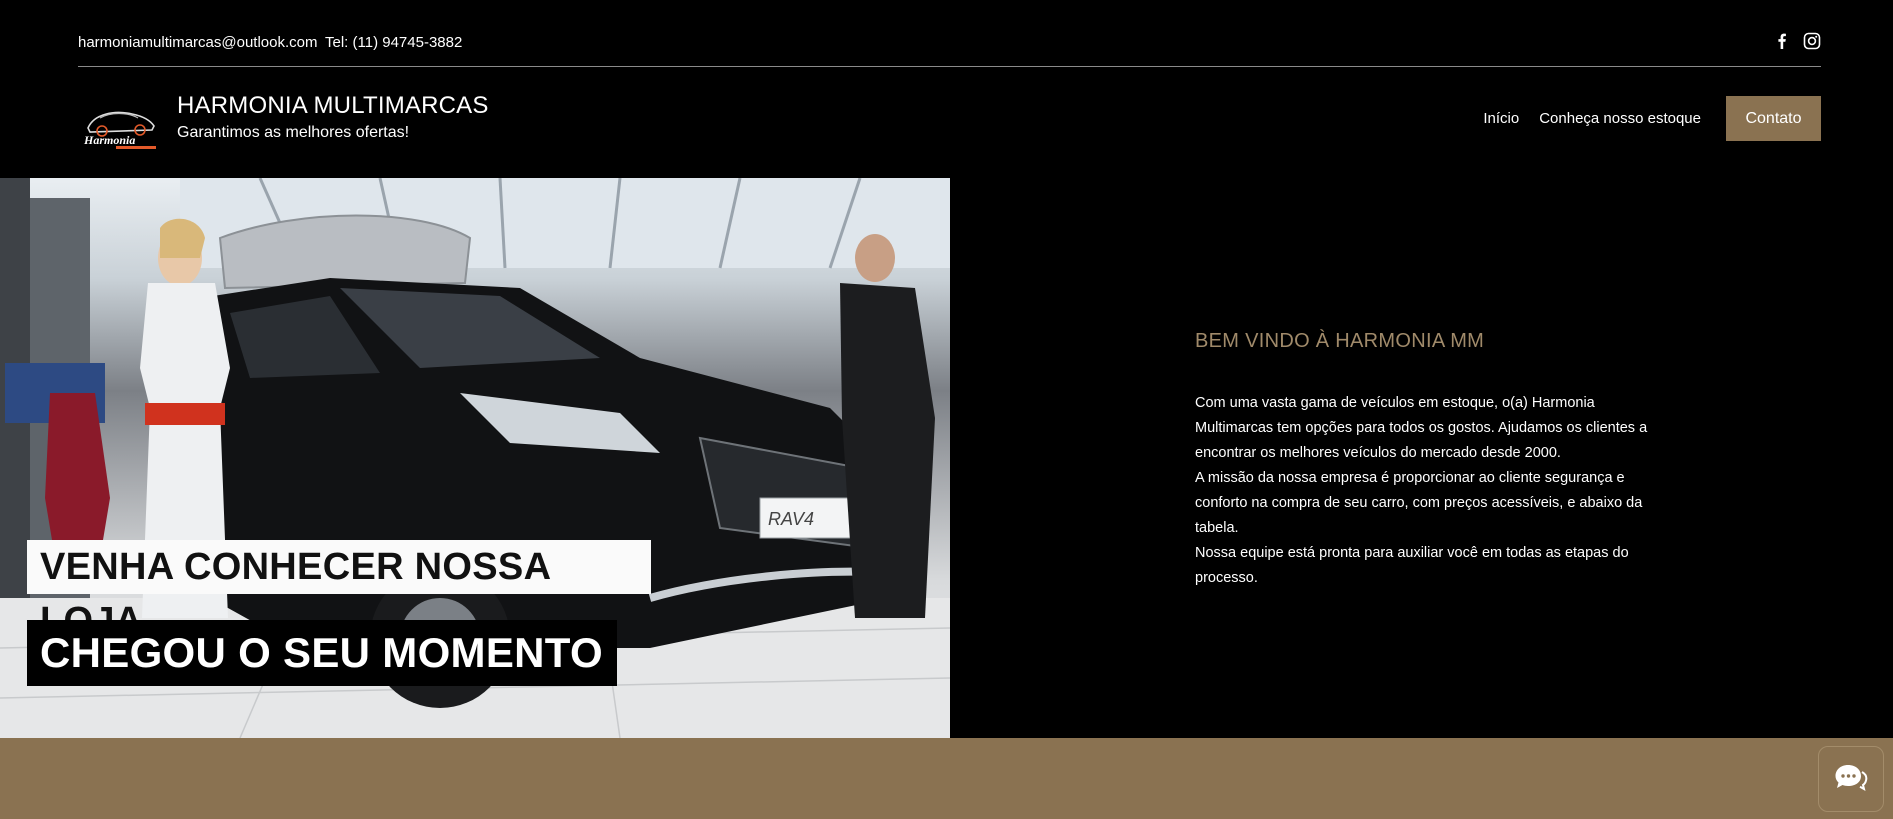 This screenshot has height=819, width=1893. Describe the element at coordinates (1812, 41) in the screenshot. I see `instagram-icon` at that location.